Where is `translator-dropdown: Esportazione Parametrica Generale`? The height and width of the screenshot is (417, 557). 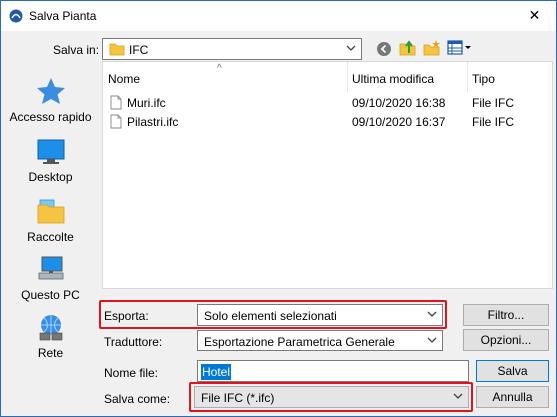
translator-dropdown: Esportazione Parametrica Generale is located at coordinates (320, 340).